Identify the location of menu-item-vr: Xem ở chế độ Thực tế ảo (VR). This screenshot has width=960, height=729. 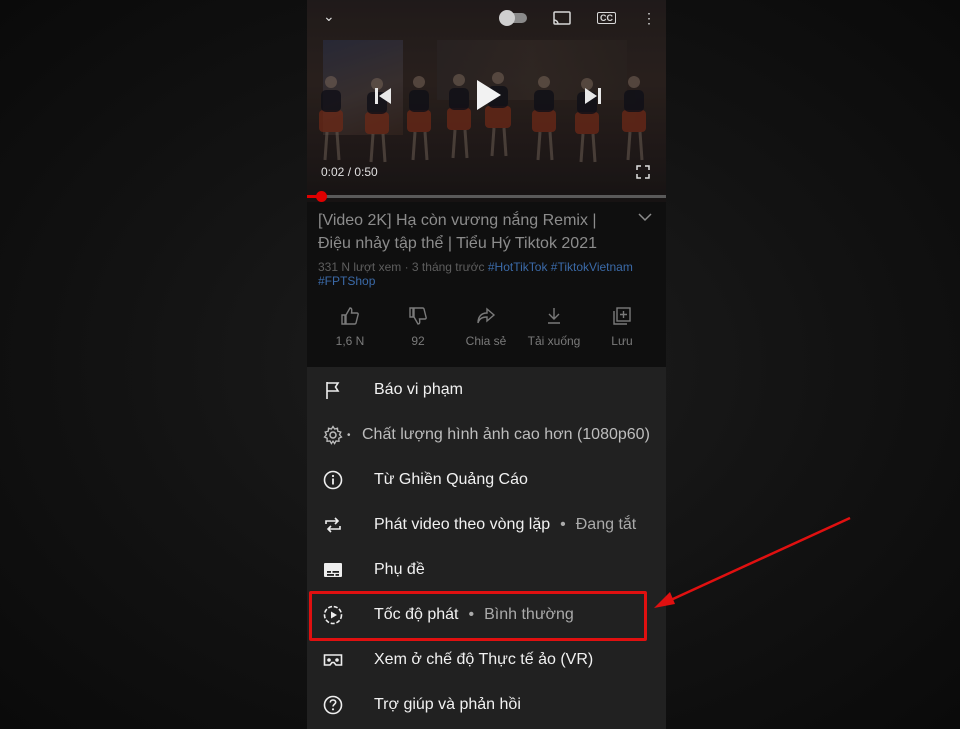
(486, 659).